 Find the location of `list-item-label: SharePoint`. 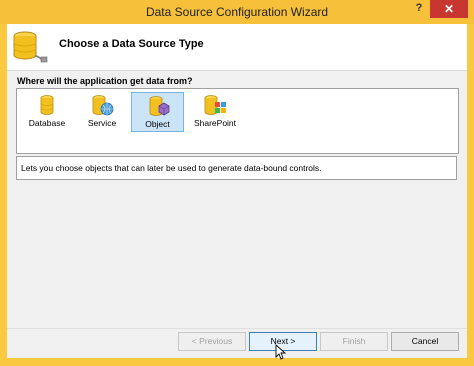

list-item-label: SharePoint is located at coordinates (215, 123).